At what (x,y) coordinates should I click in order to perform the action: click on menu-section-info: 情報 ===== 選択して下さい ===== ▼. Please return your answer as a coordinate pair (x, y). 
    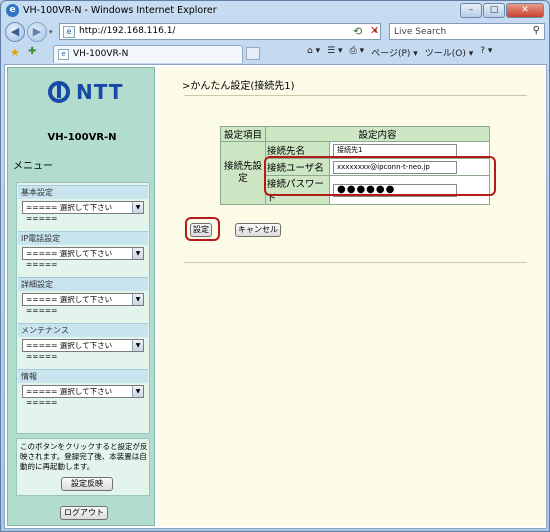
    Looking at the image, I should click on (83, 388).